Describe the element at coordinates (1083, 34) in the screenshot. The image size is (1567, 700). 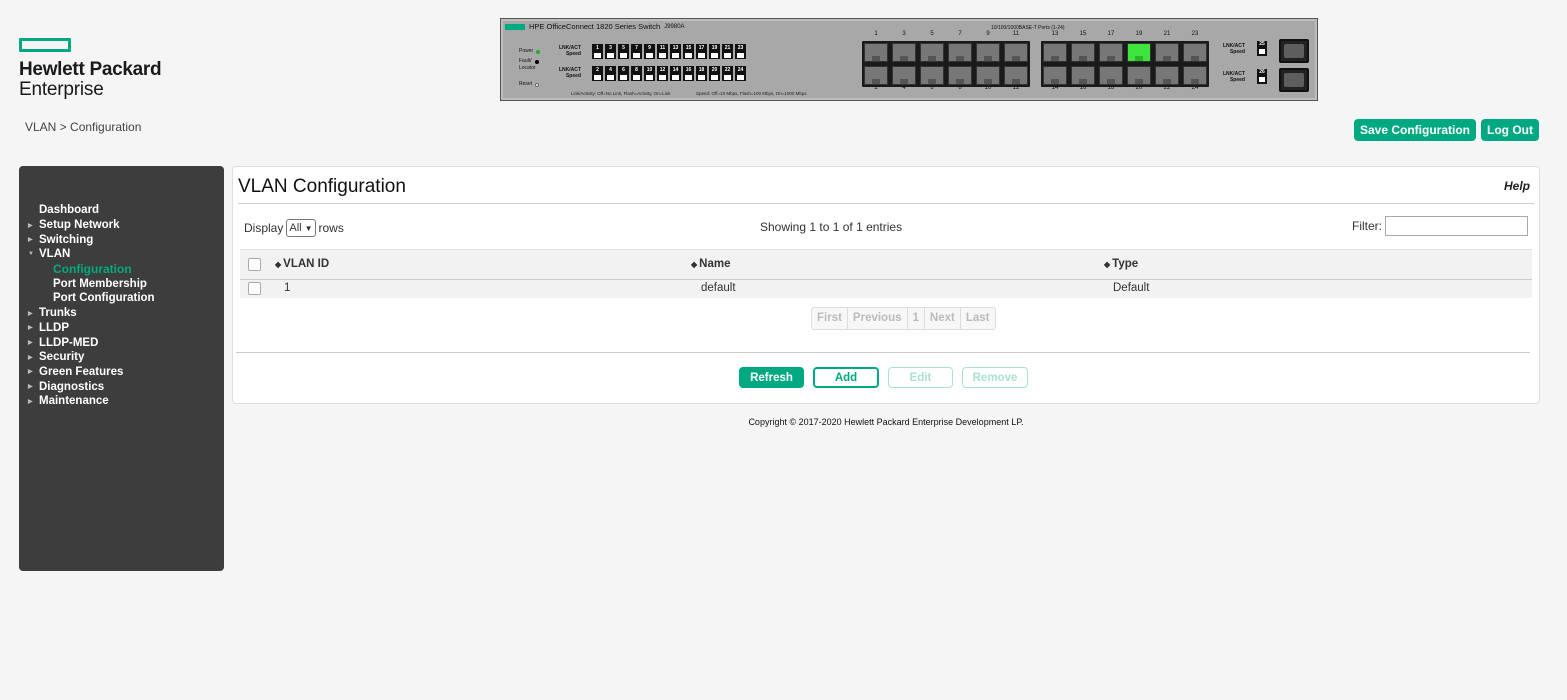
I see `port-number-label: 15` at that location.